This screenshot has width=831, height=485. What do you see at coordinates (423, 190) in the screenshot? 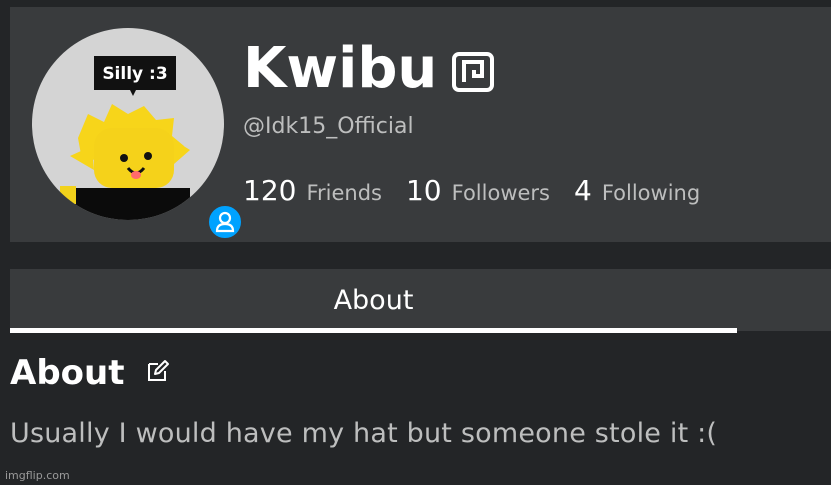
I see `followers-count: 10` at bounding box center [423, 190].